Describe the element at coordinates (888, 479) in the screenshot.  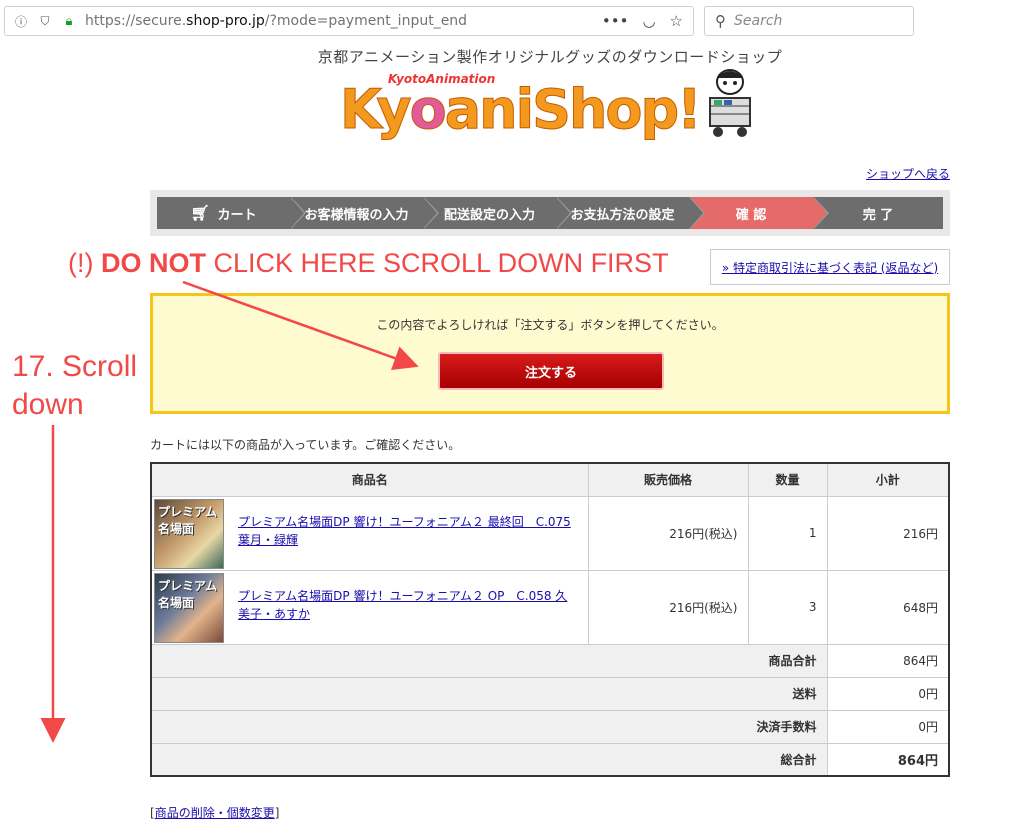
I see `header-subtotal: 小計` at that location.